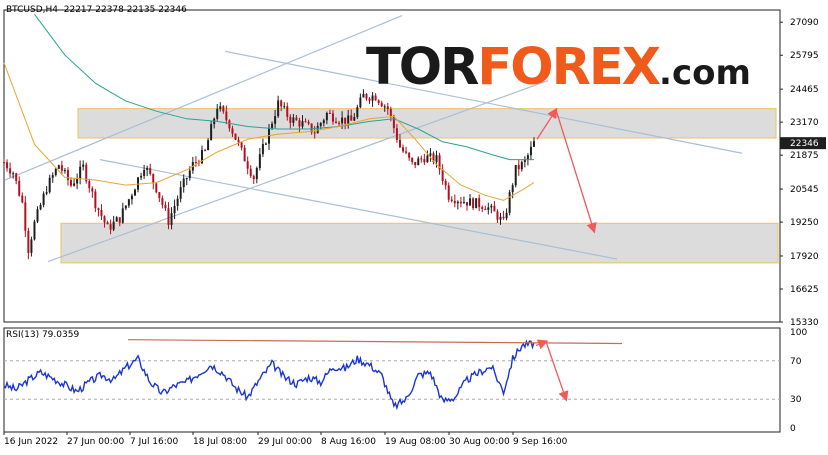 The image size is (828, 455). What do you see at coordinates (796, 400) in the screenshot?
I see `rsi-tick-label: 30` at bounding box center [796, 400].